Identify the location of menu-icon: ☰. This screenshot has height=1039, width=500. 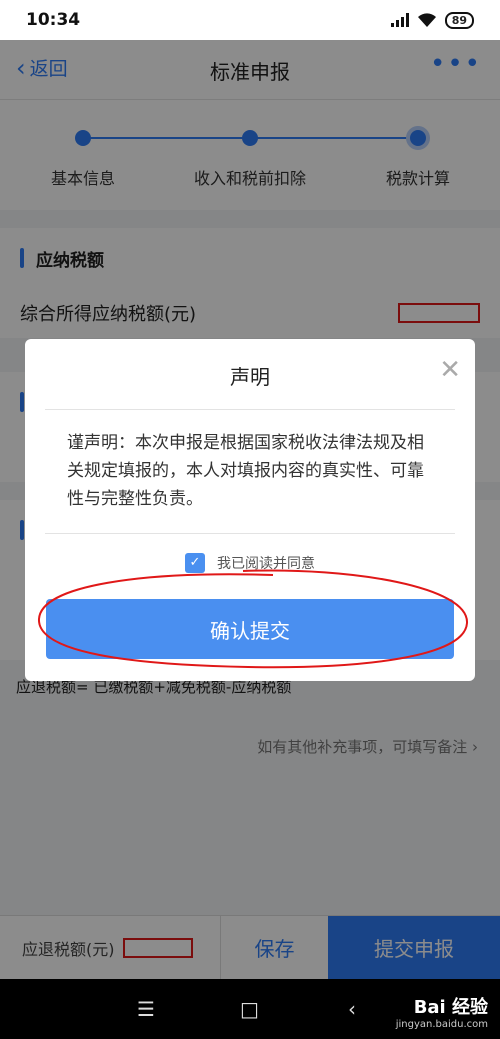
(146, 1009).